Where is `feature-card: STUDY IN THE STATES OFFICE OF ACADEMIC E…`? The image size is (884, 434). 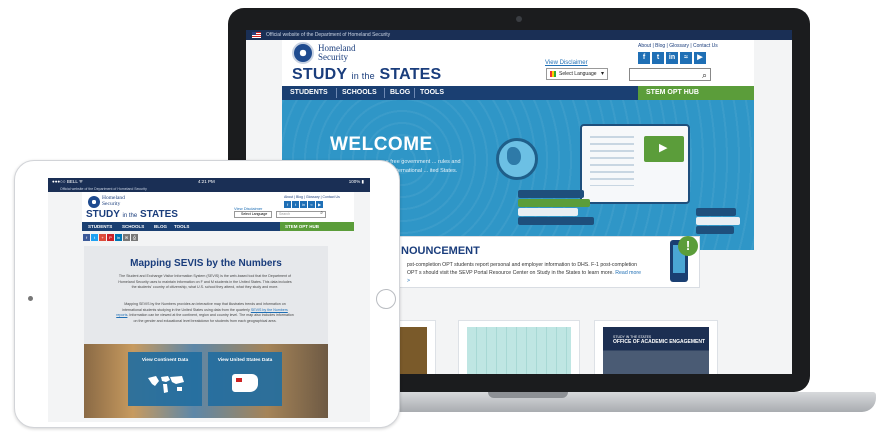 feature-card: STUDY IN THE STATES OFFICE OF ACADEMIC E… is located at coordinates (656, 347).